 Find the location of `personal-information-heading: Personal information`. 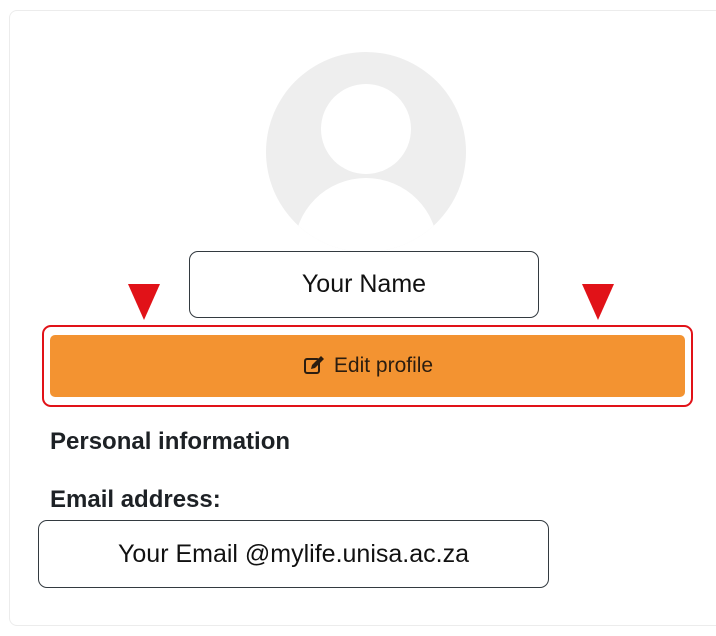

personal-information-heading: Personal information is located at coordinates (170, 441).